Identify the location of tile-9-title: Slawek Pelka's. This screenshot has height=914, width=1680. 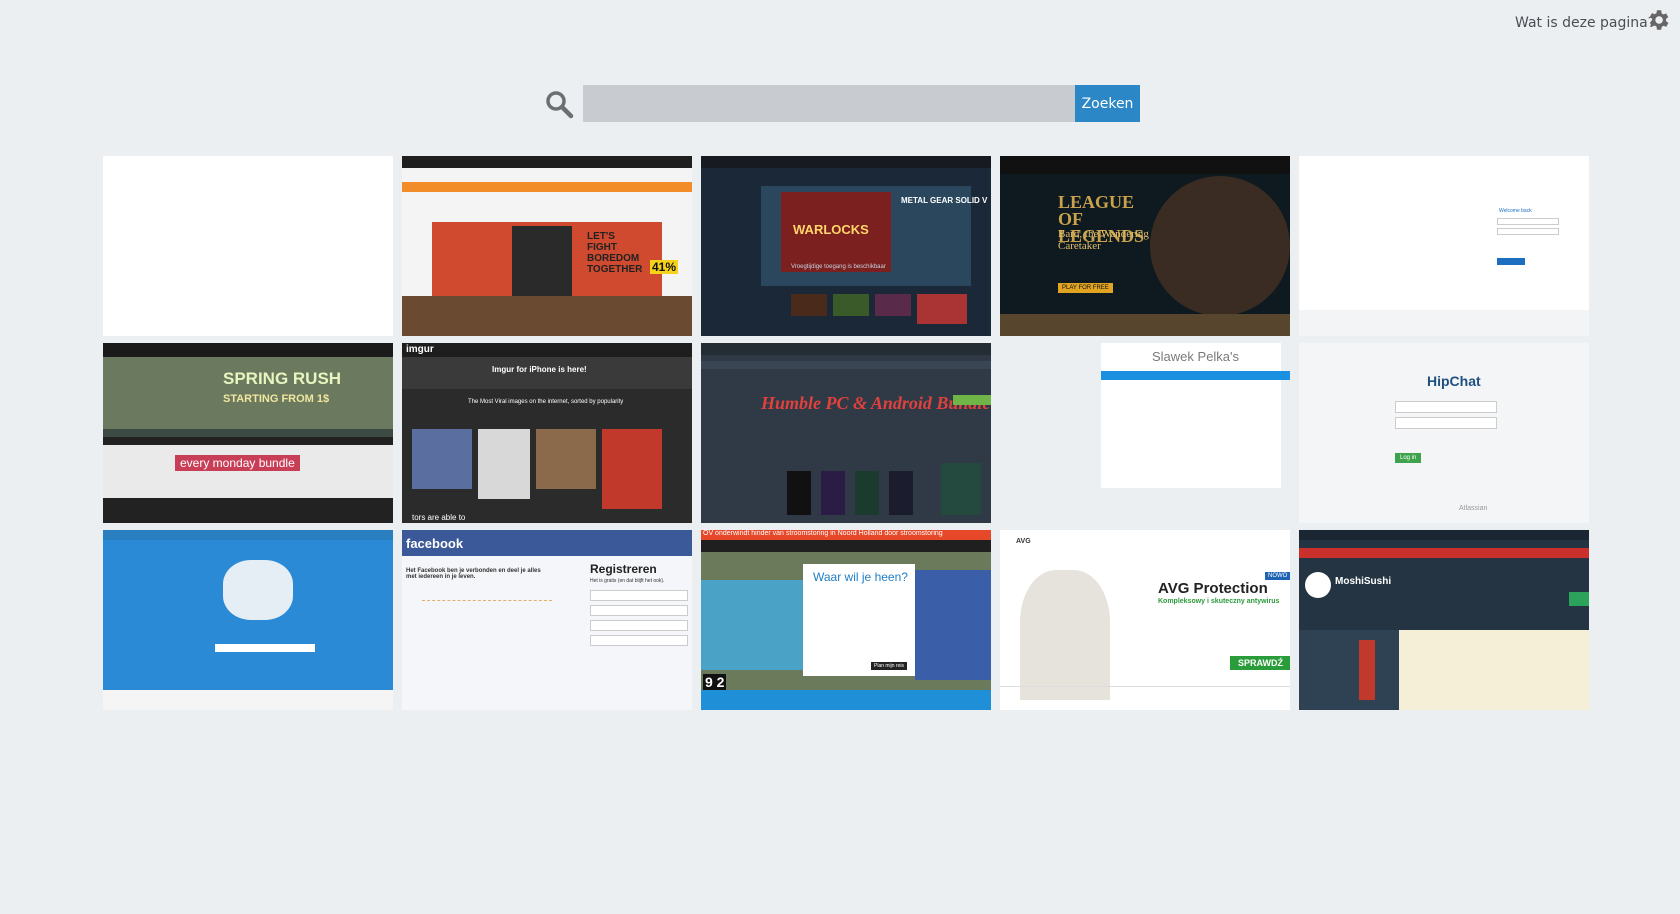
(1196, 356).